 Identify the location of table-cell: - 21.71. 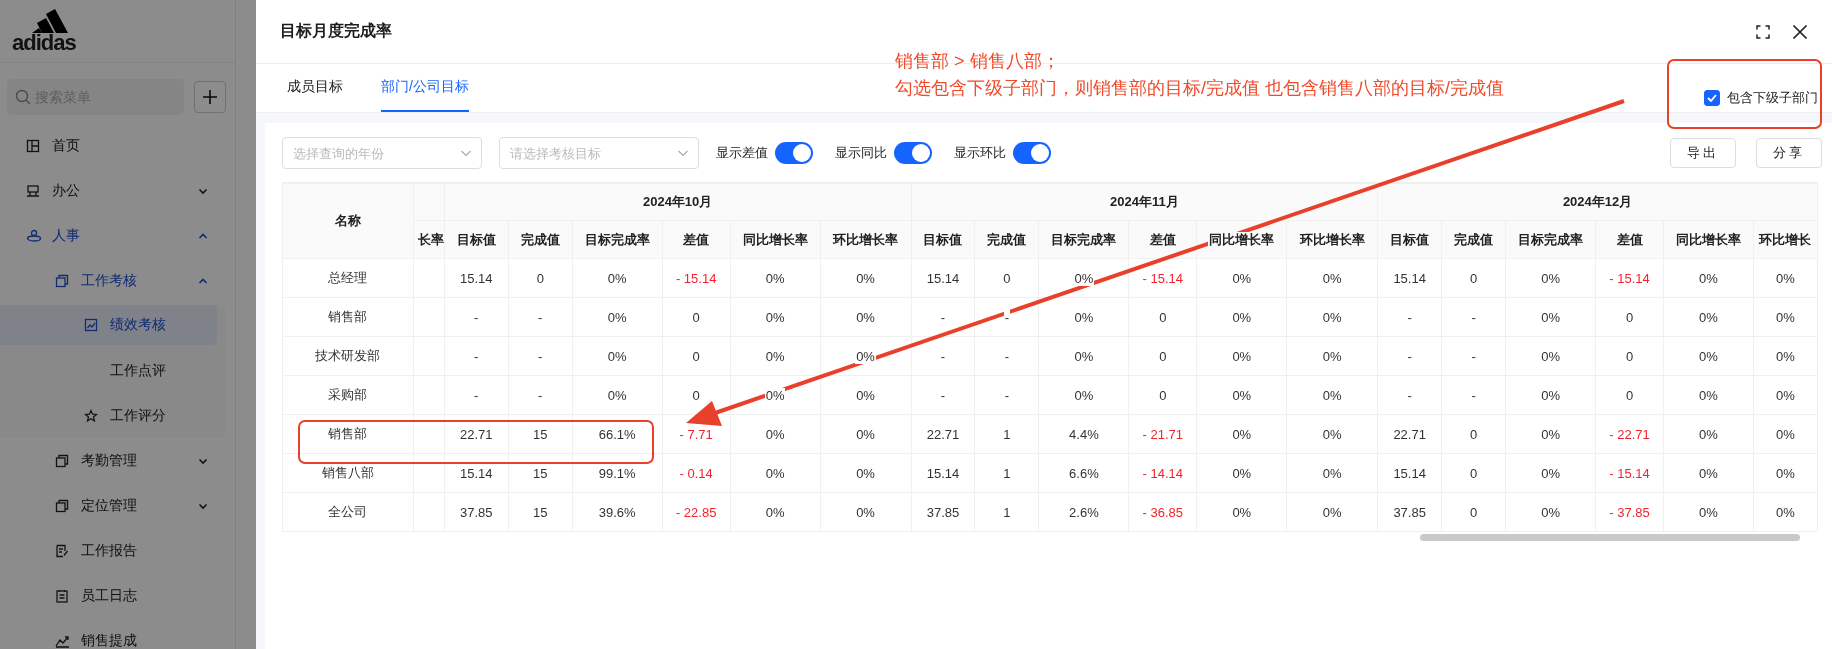
(1162, 434).